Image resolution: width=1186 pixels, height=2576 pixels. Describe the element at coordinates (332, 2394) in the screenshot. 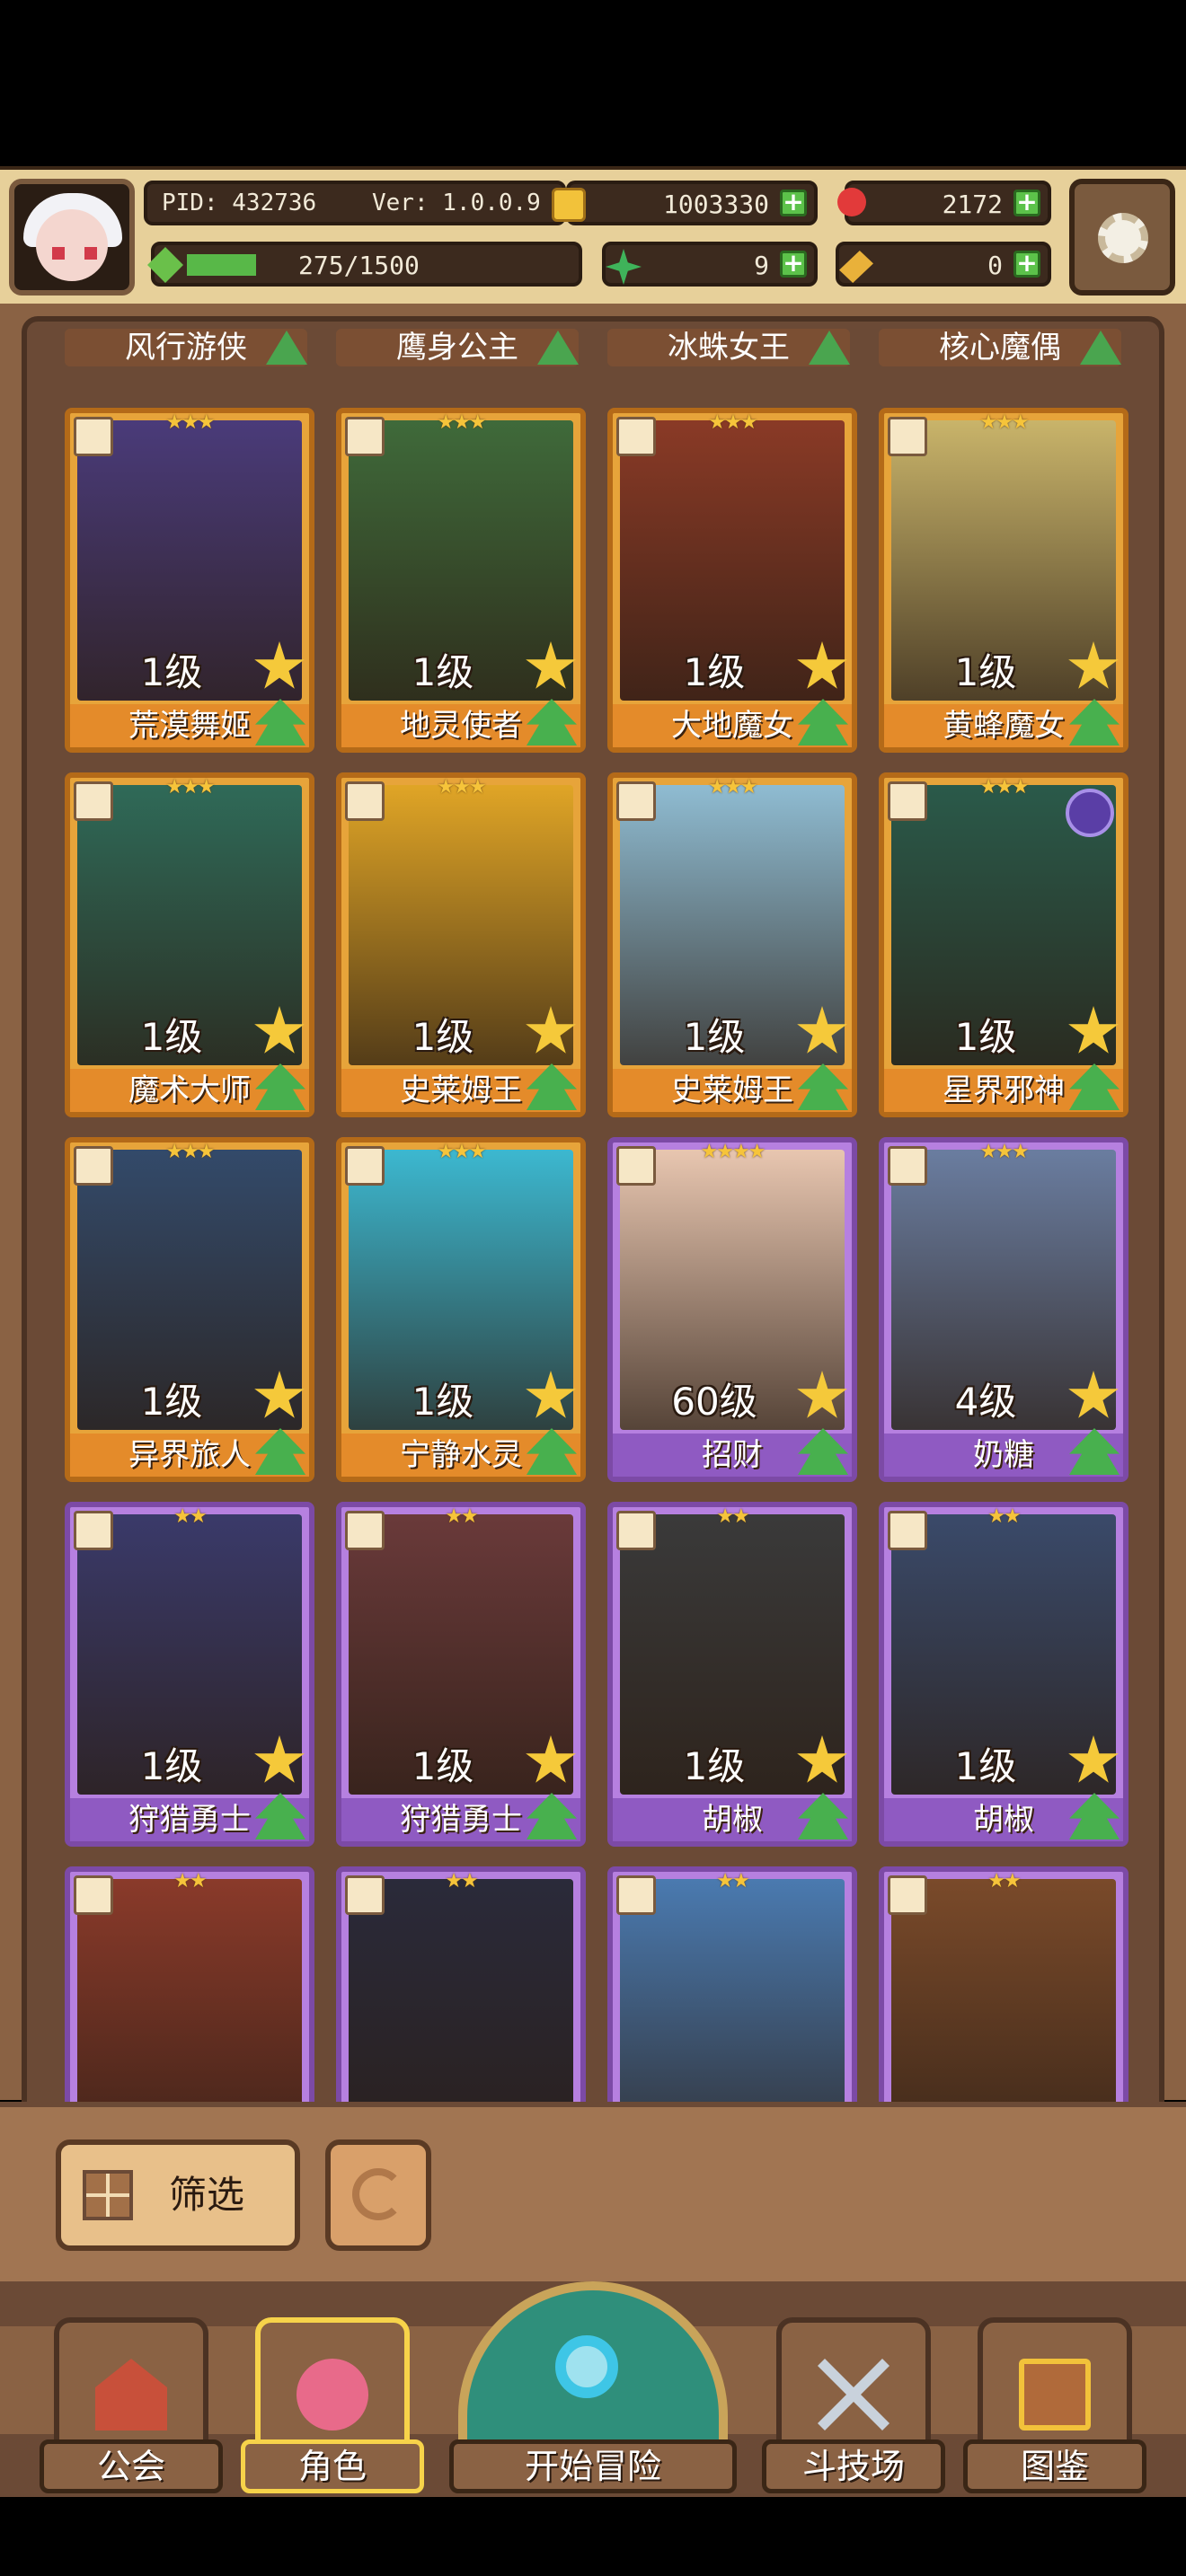

I see `character-face-icon` at that location.